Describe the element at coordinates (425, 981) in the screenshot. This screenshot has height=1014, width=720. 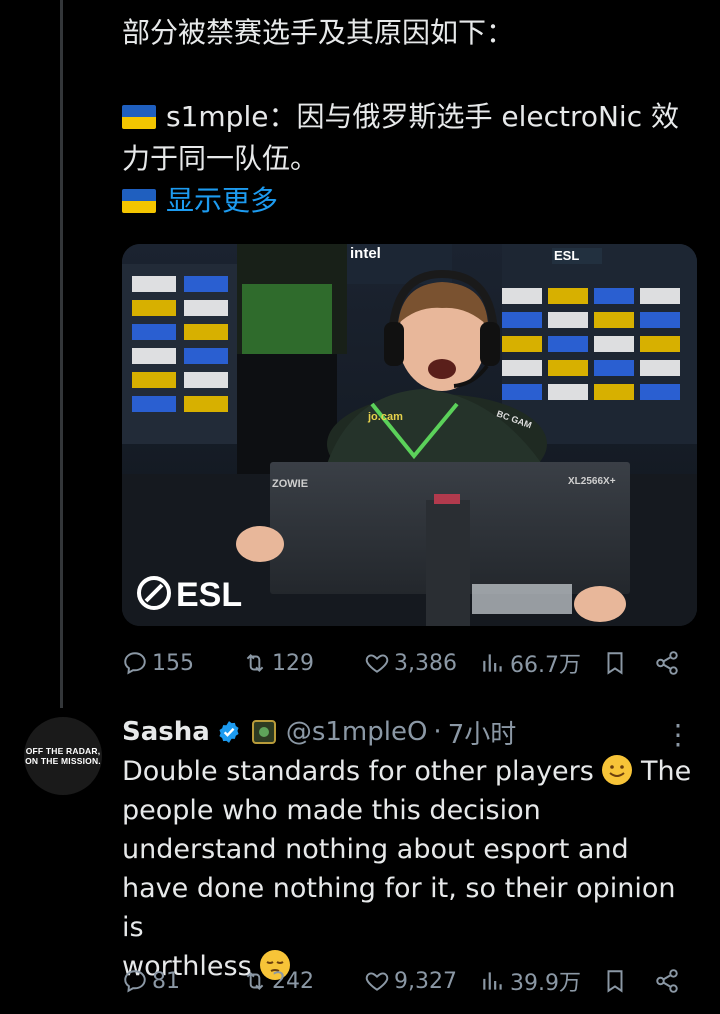
I see `like-count: 9,327` at that location.